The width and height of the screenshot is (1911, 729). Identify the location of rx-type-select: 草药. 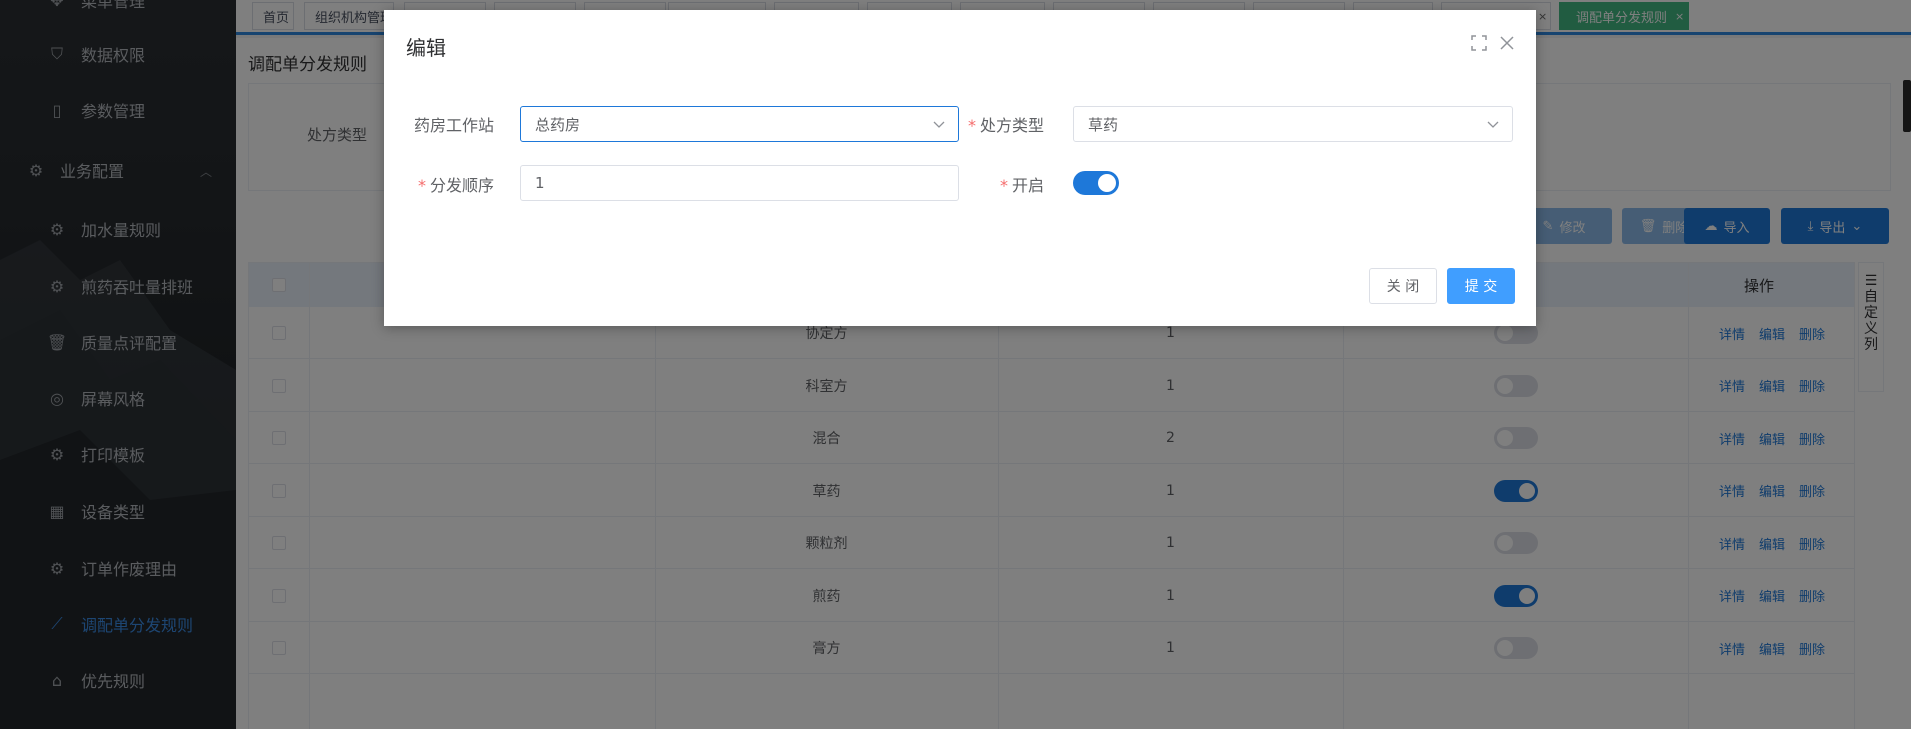
(1293, 124).